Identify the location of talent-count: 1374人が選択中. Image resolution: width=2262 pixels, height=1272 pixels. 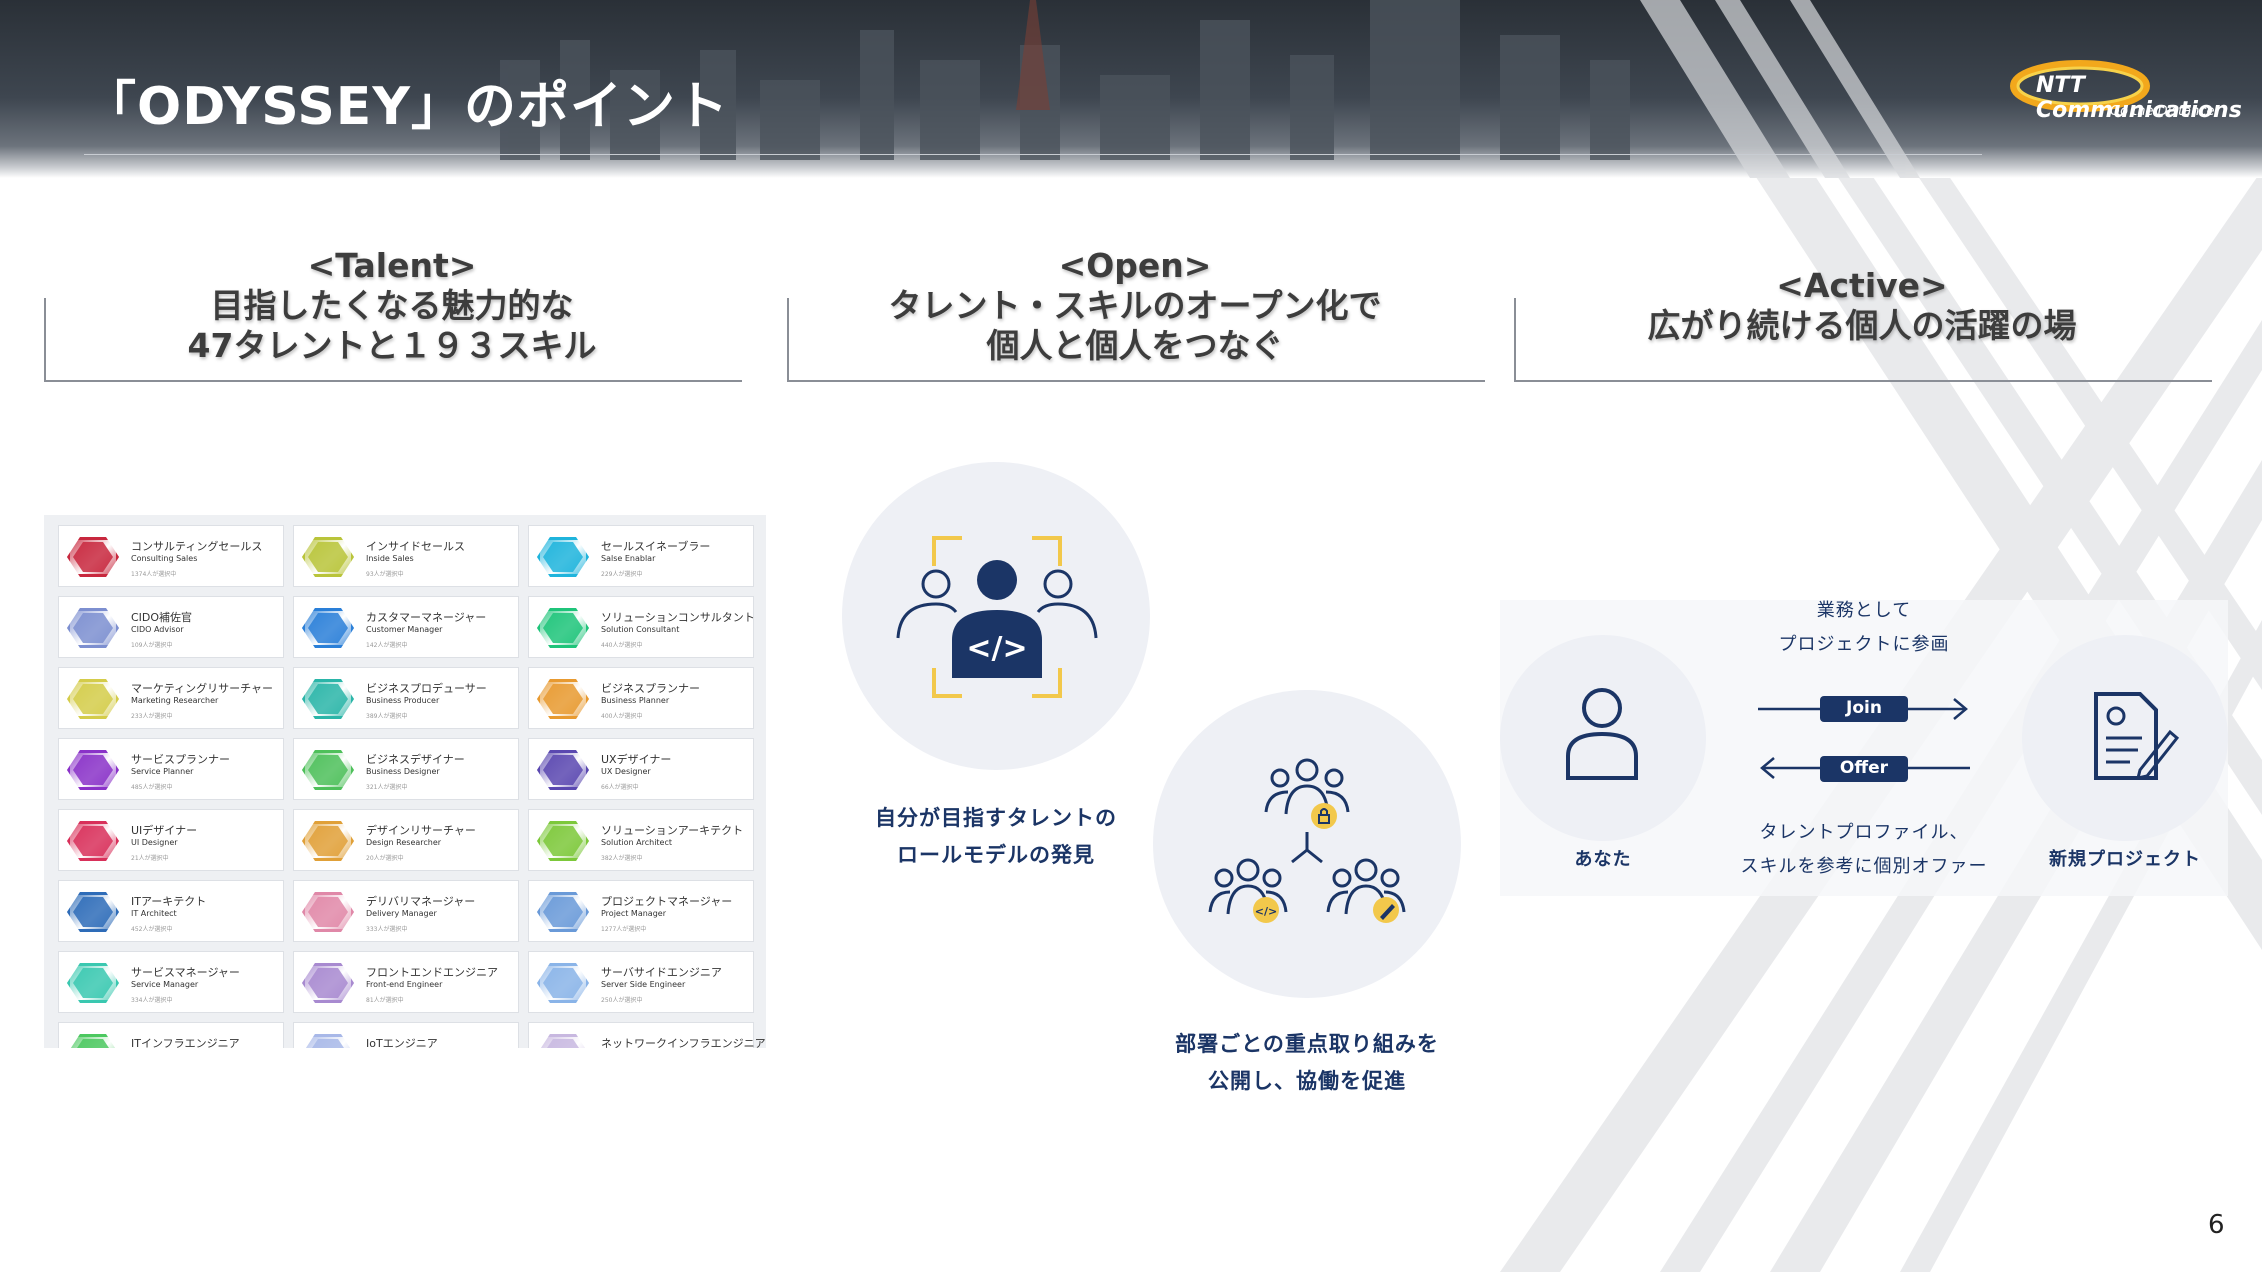
(154, 574).